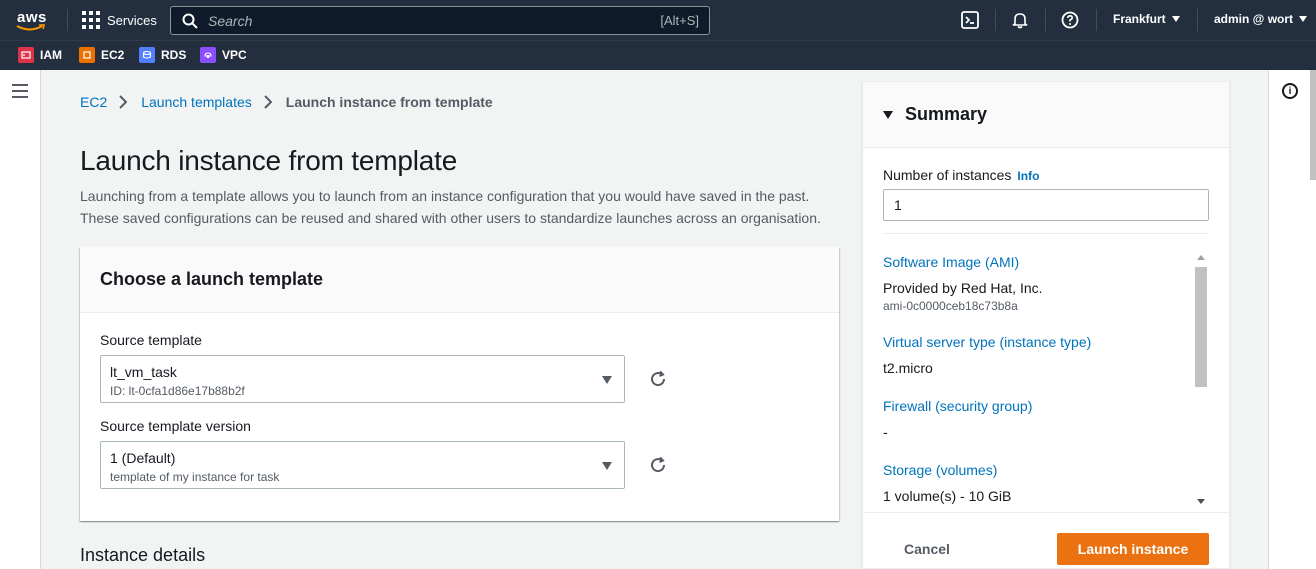 The image size is (1316, 569). I want to click on cloudshell-icon, so click(970, 20).